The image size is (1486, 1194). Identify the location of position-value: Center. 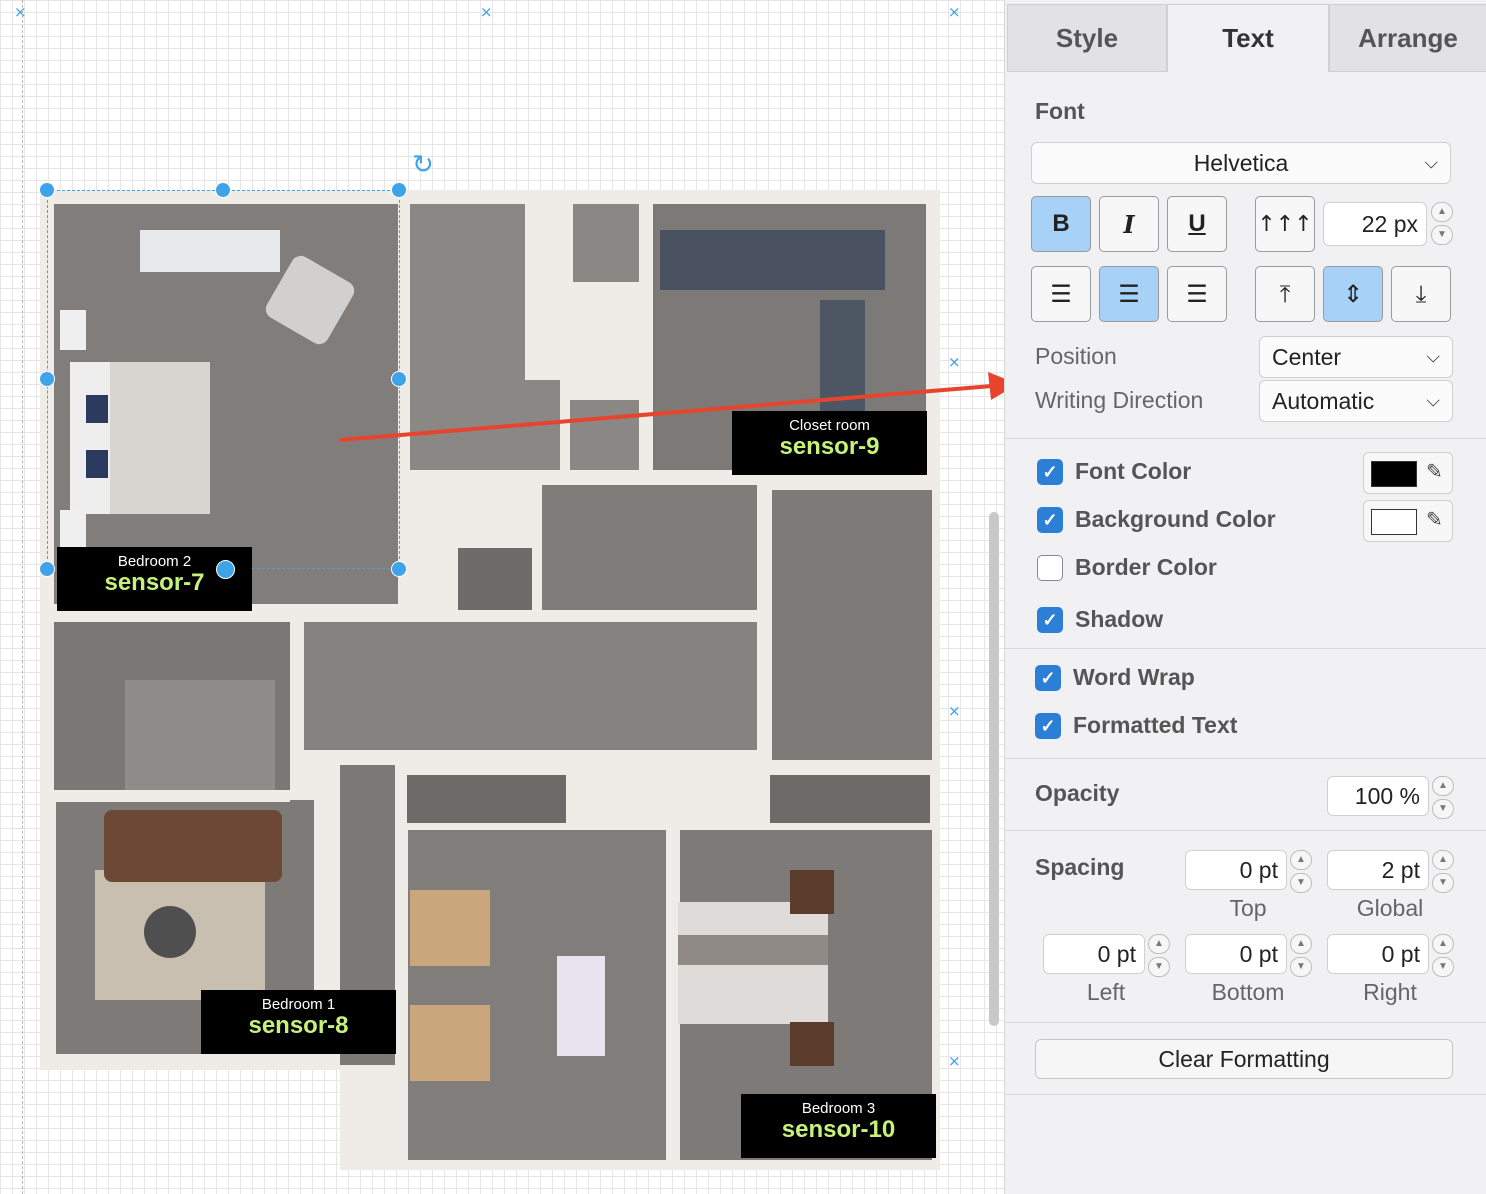
(1307, 356).